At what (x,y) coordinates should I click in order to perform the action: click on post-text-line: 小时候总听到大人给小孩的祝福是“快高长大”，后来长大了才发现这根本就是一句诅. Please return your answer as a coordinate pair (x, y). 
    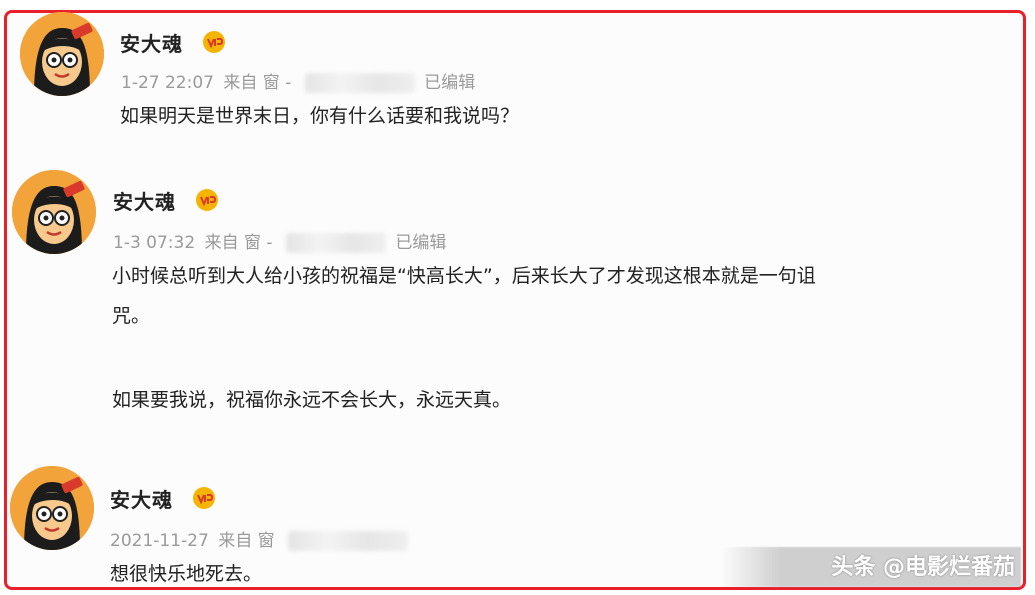
    Looking at the image, I should click on (464, 276).